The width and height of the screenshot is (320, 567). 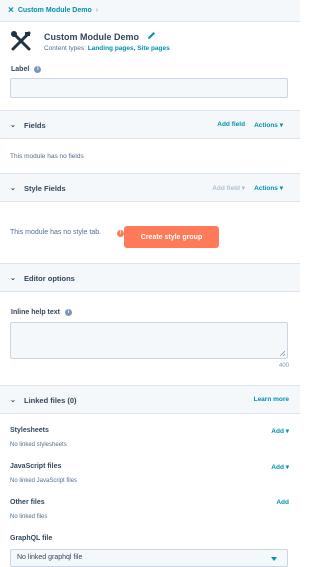 I want to click on other-files-empty-text: No linked files, so click(x=29, y=517).